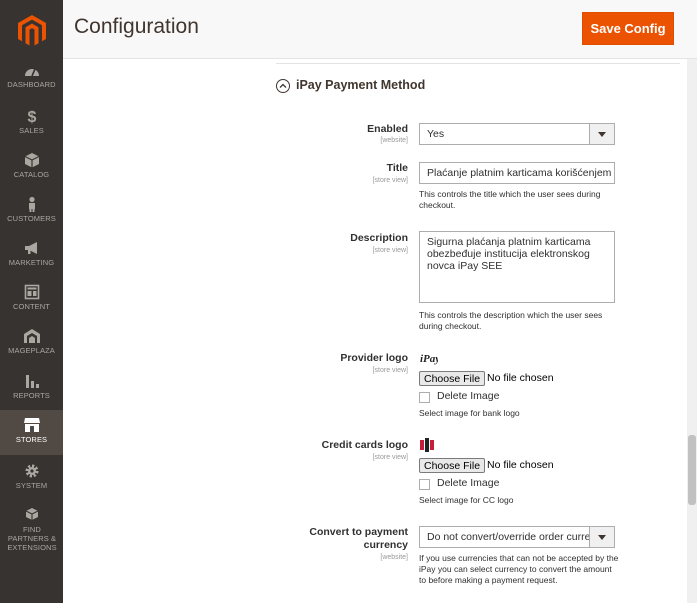 Image resolution: width=697 pixels, height=603 pixels. Describe the element at coordinates (390, 457) in the screenshot. I see `cc-logo-scope: [store view]` at that location.